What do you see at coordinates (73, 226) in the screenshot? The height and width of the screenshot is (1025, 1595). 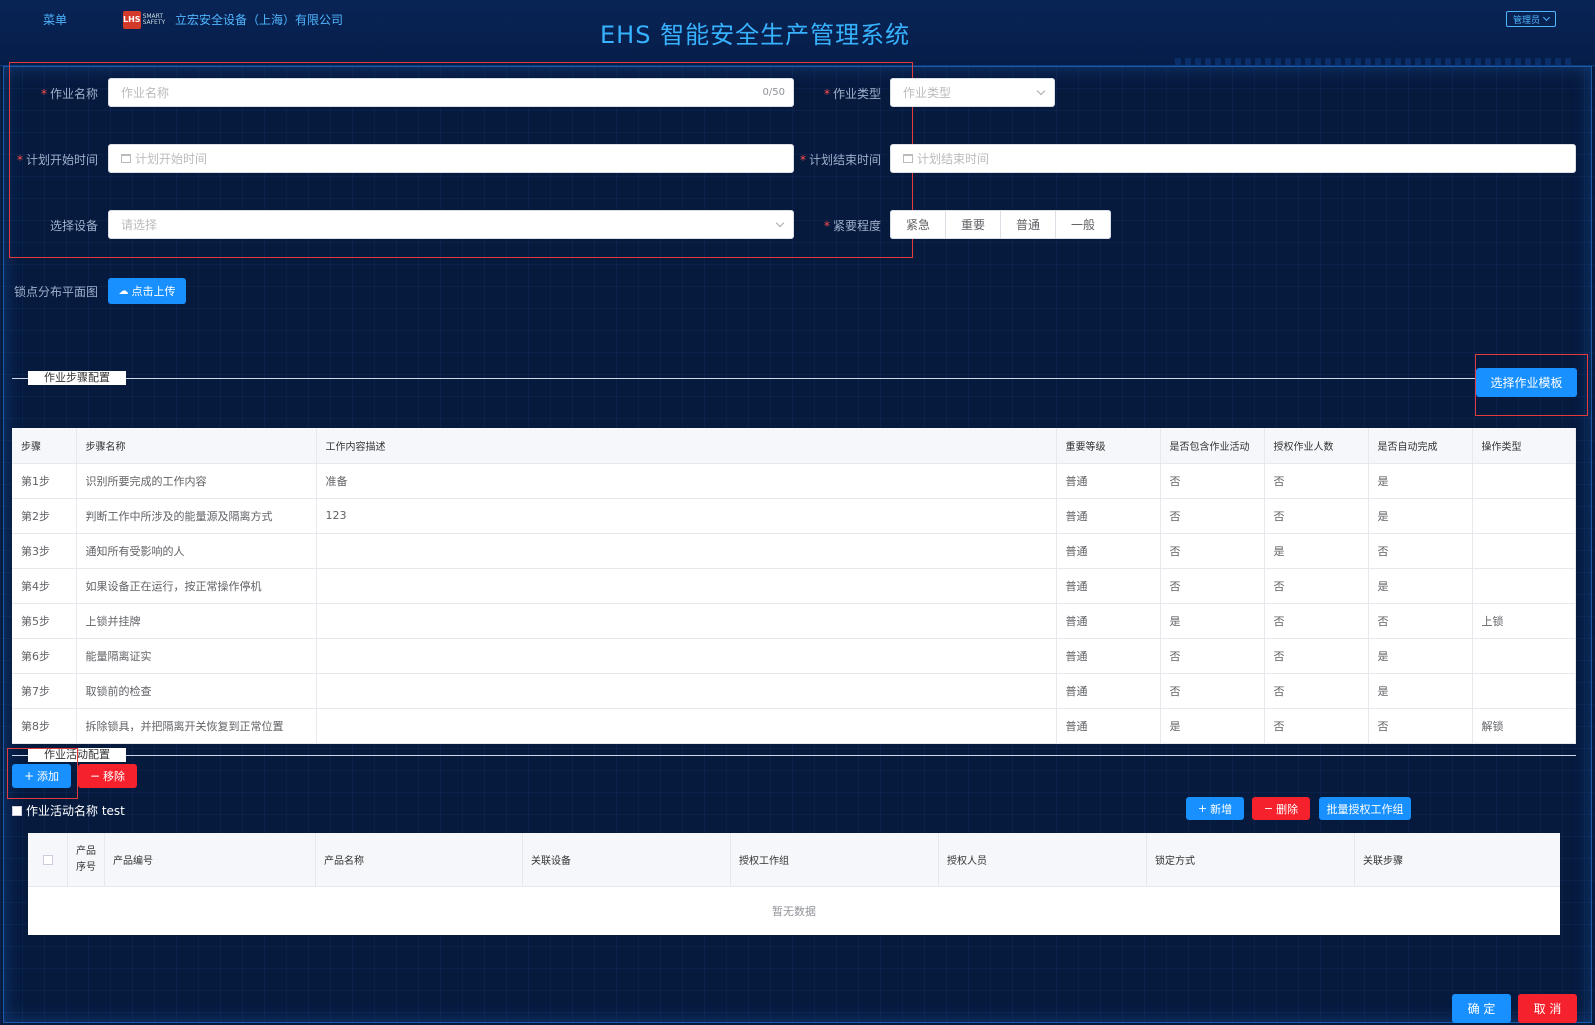 I see `device-label: 选择设备` at bounding box center [73, 226].